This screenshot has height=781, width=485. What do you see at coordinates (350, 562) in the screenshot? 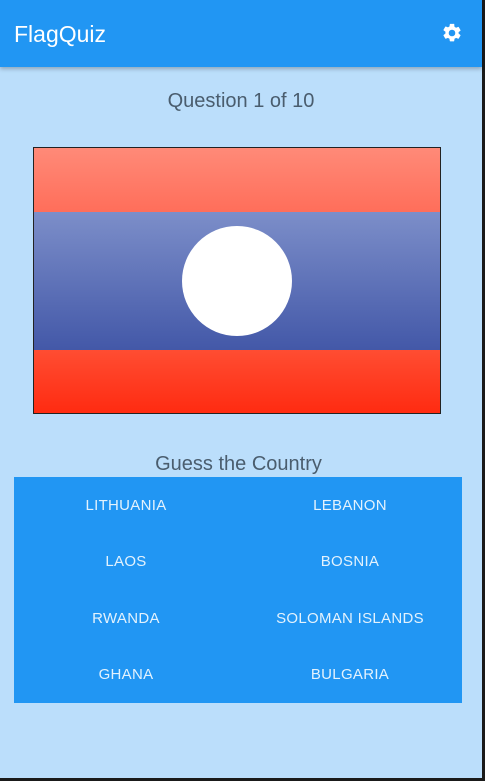
I see `answer-button-bosnia: BOSNIA` at bounding box center [350, 562].